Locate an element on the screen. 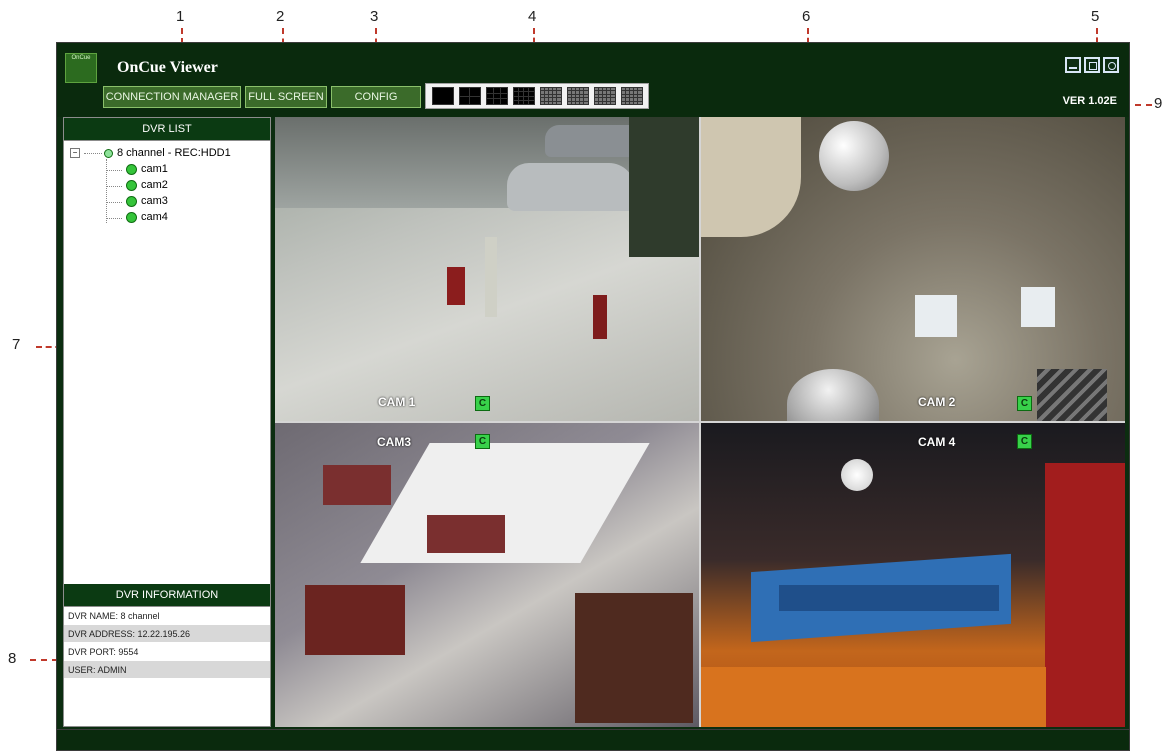 Image resolution: width=1168 pixels, height=751 pixels. dvr-status-icon is located at coordinates (108, 153).